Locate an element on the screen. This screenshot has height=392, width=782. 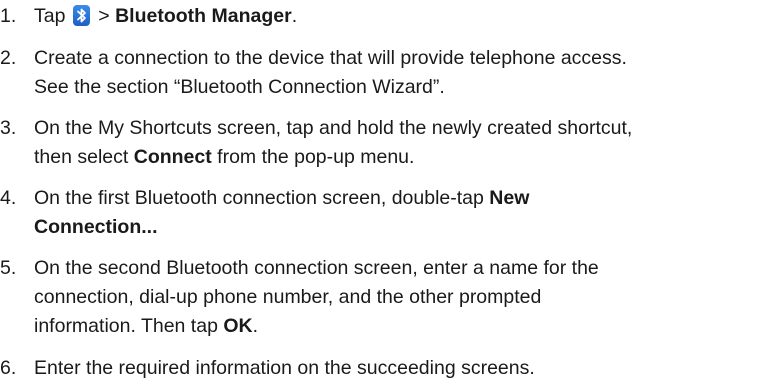
step-text: Tap > Bluetooth Manager. is located at coordinates (408, 16).